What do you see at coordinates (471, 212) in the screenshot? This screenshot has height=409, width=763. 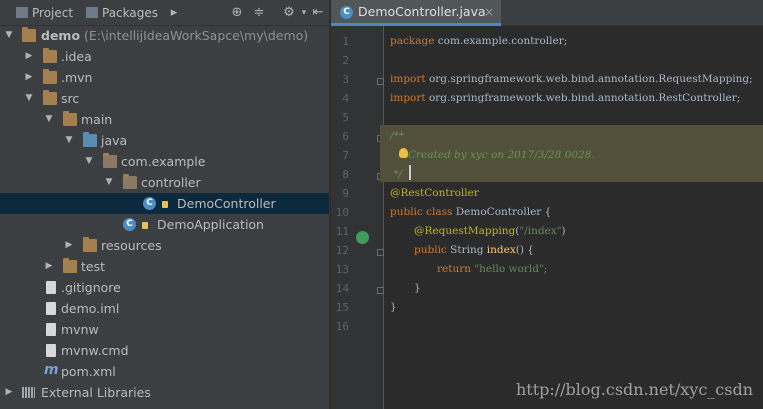 I see `code-line: public class DemoController {` at bounding box center [471, 212].